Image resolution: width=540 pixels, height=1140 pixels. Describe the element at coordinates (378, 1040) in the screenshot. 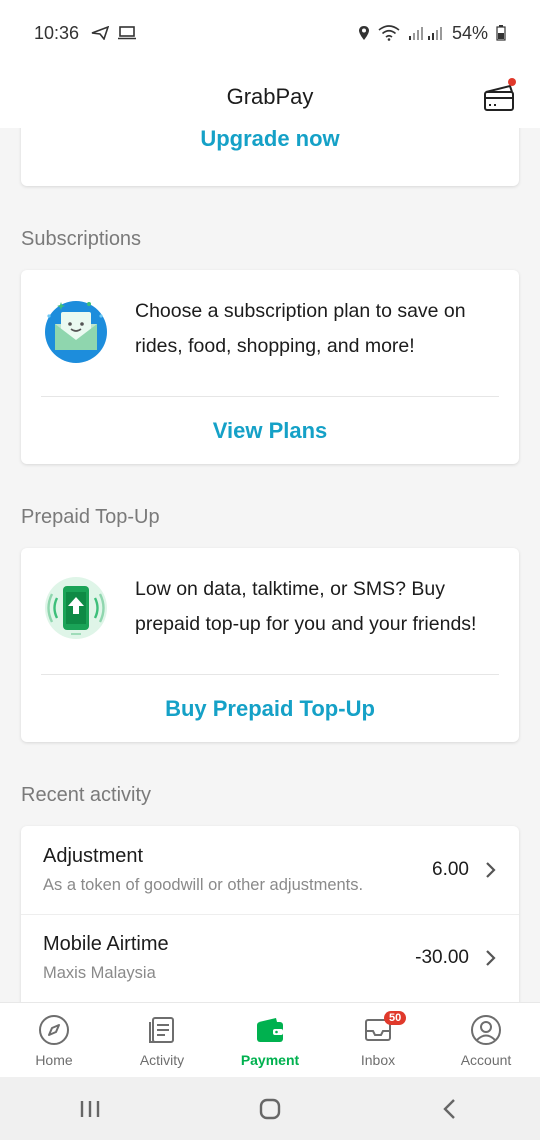

I see `nav-inbox: 50 Inbox` at that location.